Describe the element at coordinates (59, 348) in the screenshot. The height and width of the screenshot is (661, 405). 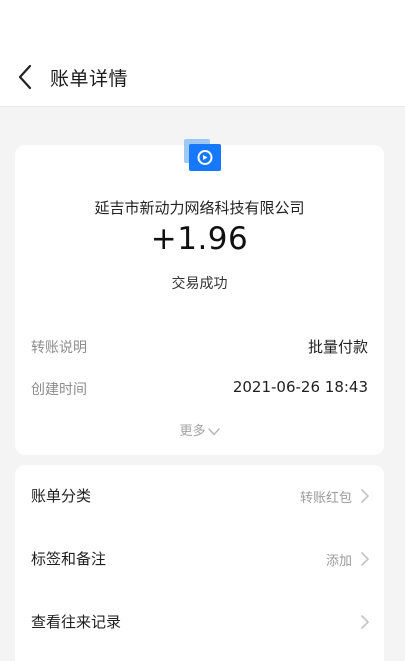
I see `detail-label: 转账说明` at that location.